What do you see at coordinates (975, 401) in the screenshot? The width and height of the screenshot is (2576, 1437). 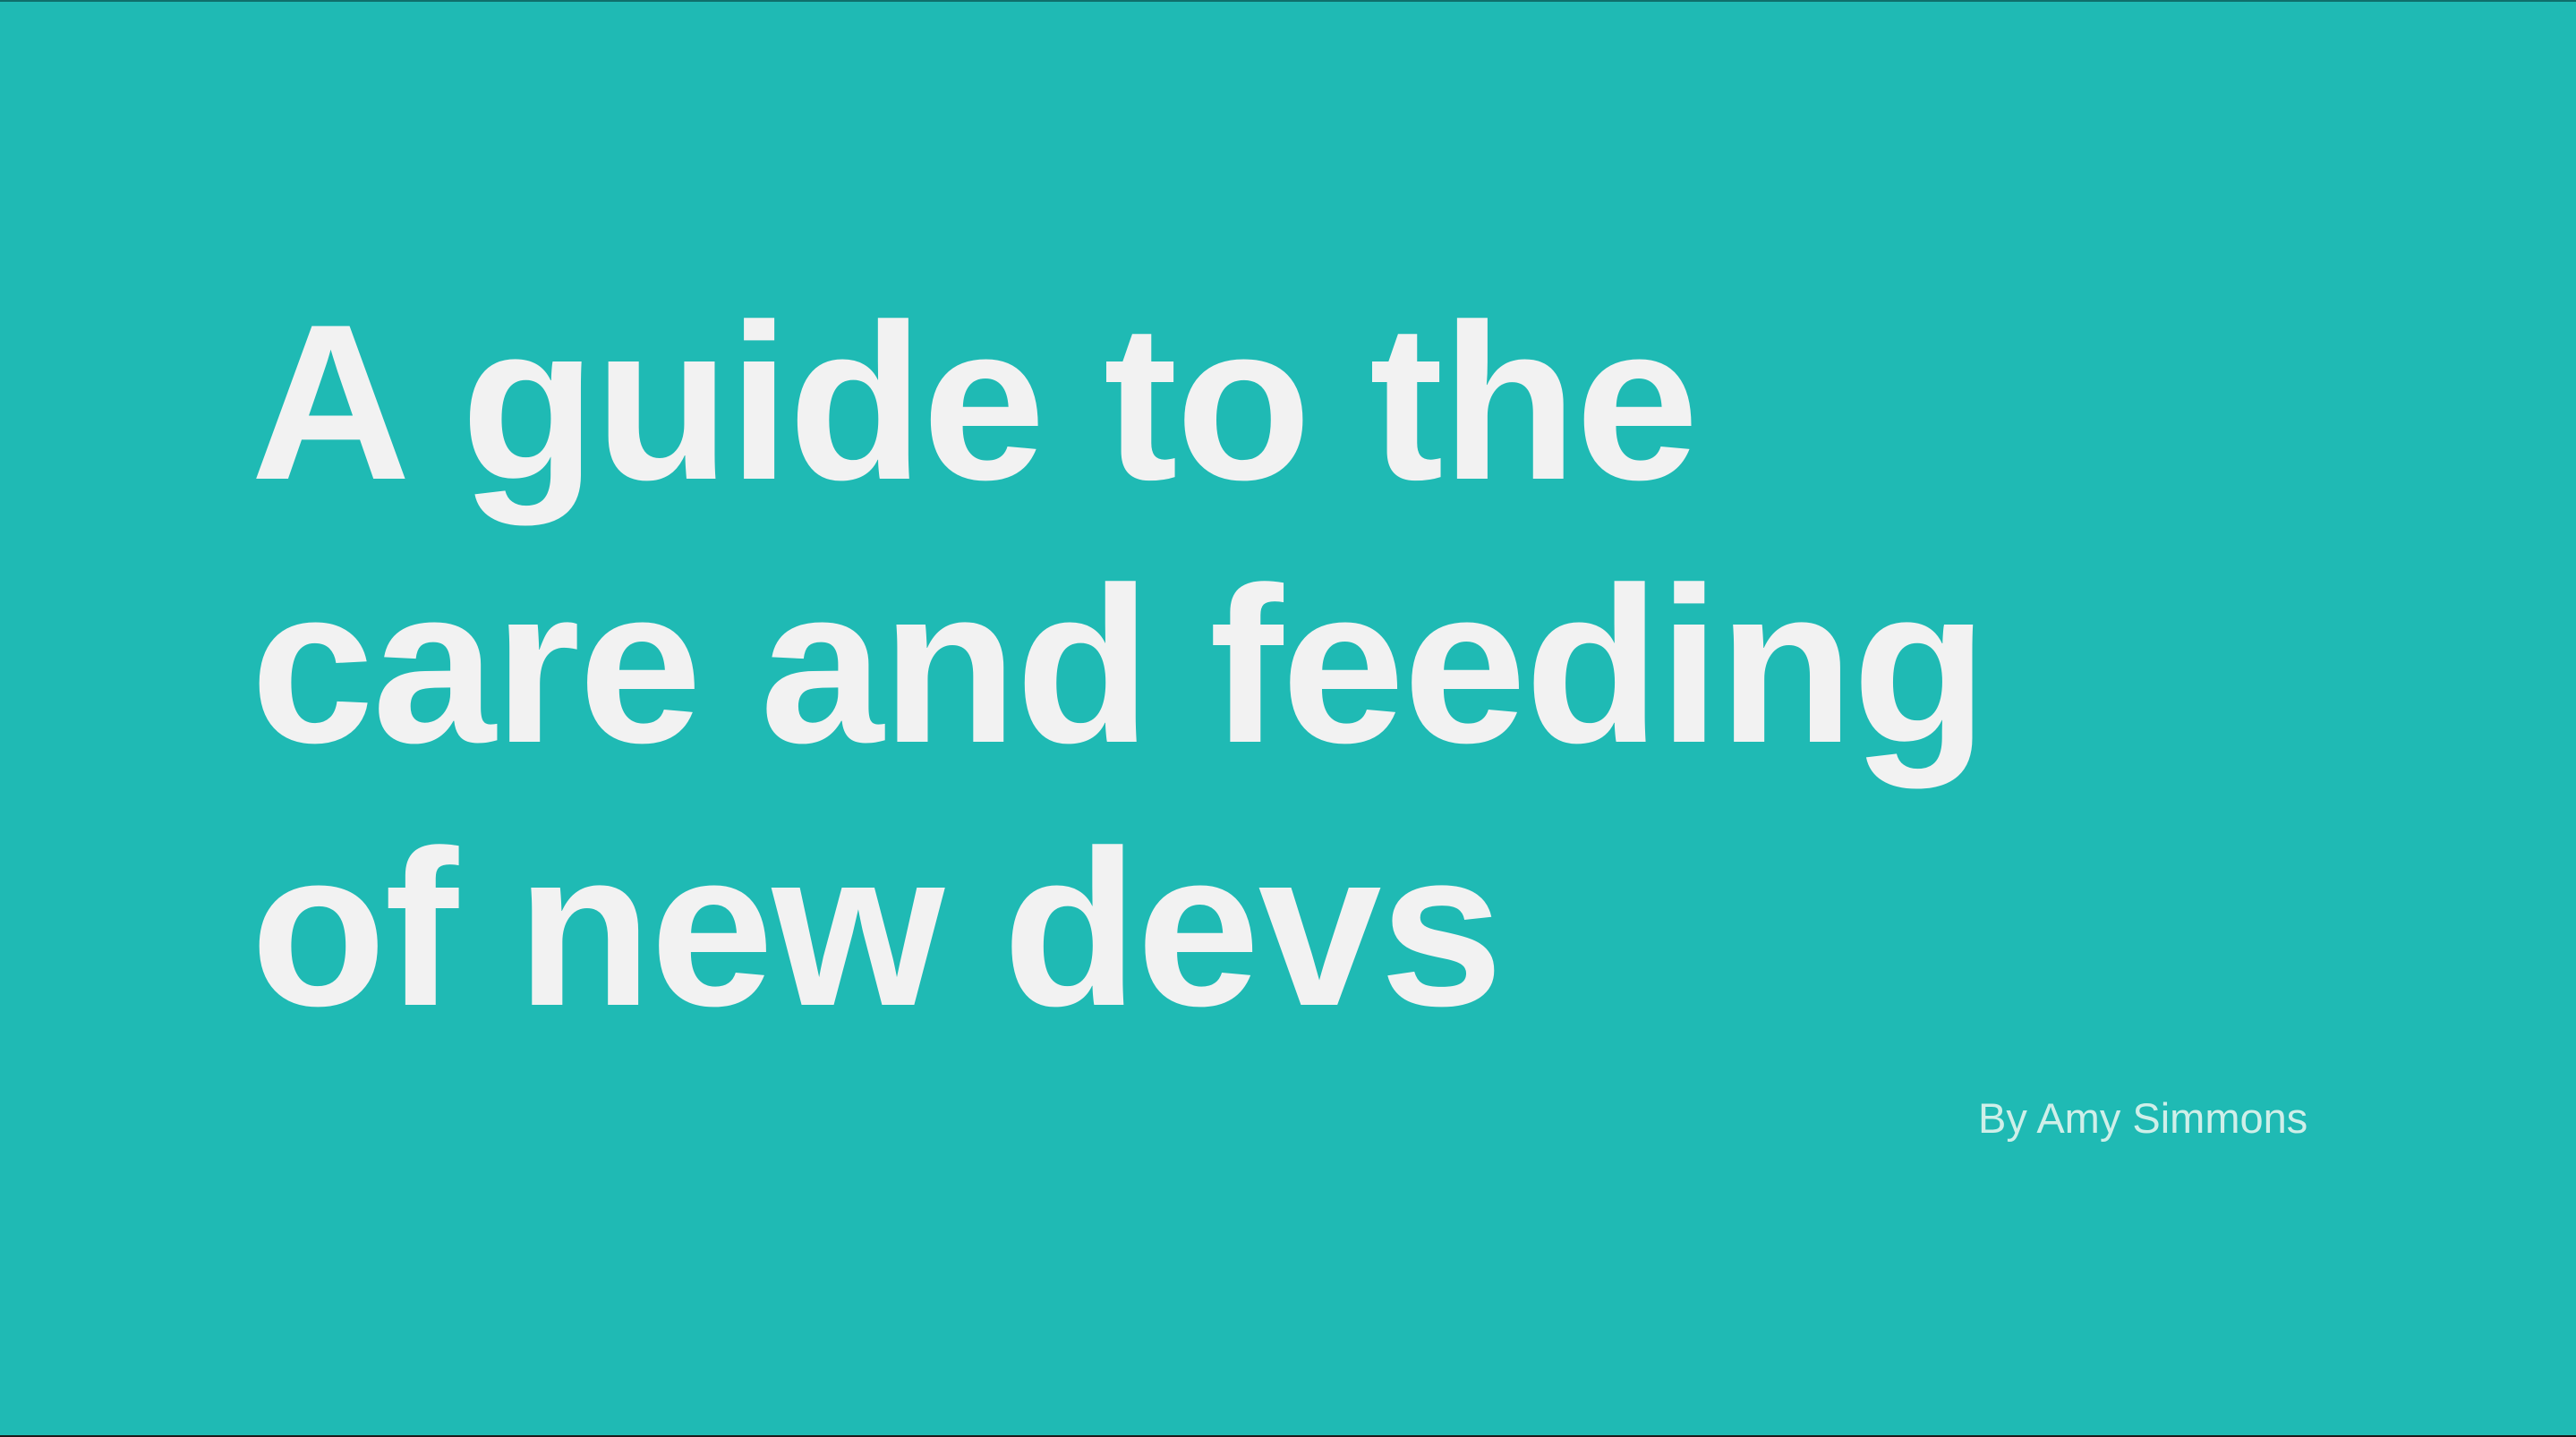 I see `slide-title-line: A guide to the` at bounding box center [975, 401].